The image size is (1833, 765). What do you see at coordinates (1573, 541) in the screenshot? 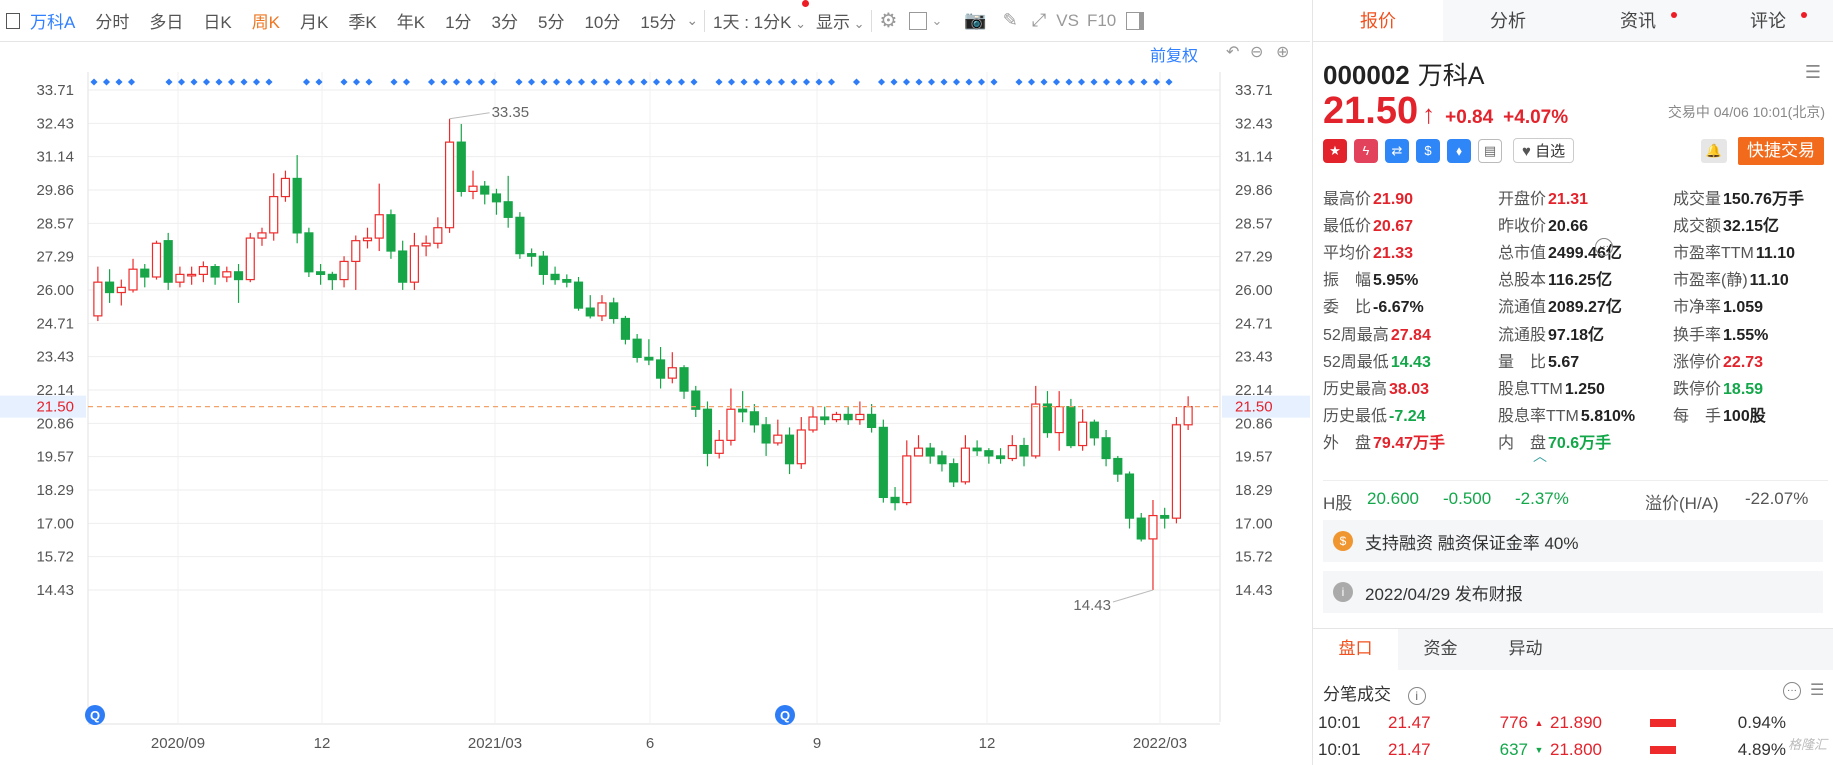
I see `margin-info: $ 支持融资 融资保证金率 40%` at bounding box center [1573, 541].